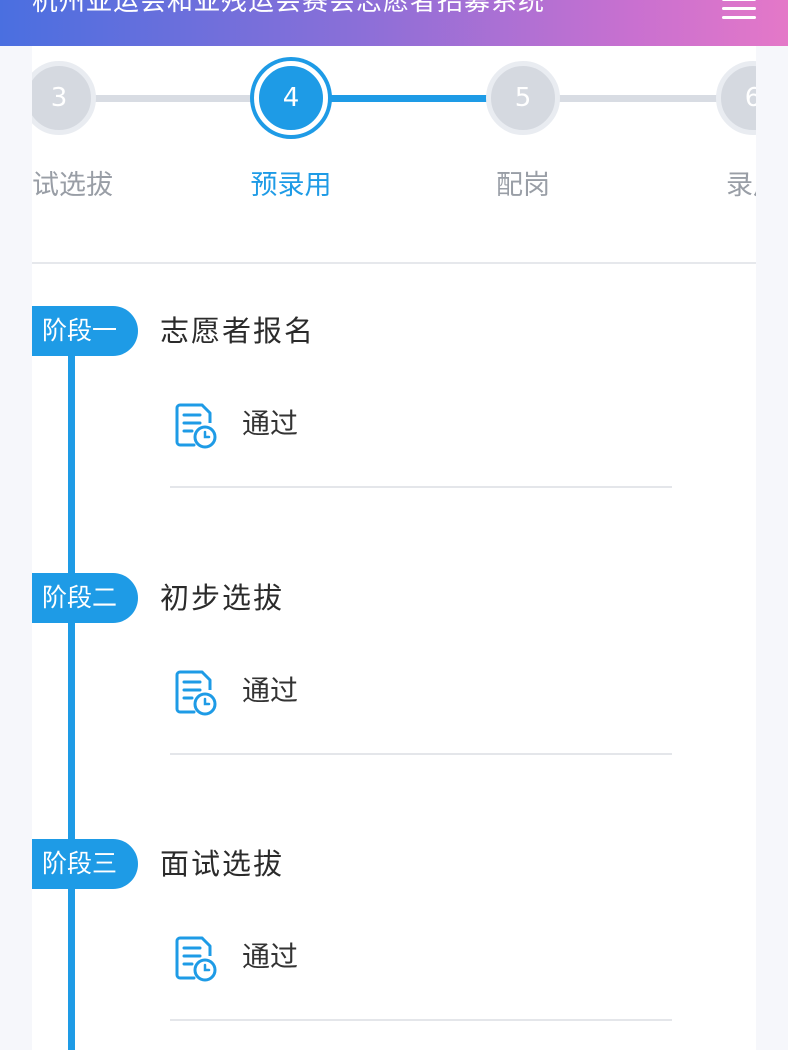  What do you see at coordinates (85, 598) in the screenshot?
I see `stage-badge: 阶段二` at bounding box center [85, 598].